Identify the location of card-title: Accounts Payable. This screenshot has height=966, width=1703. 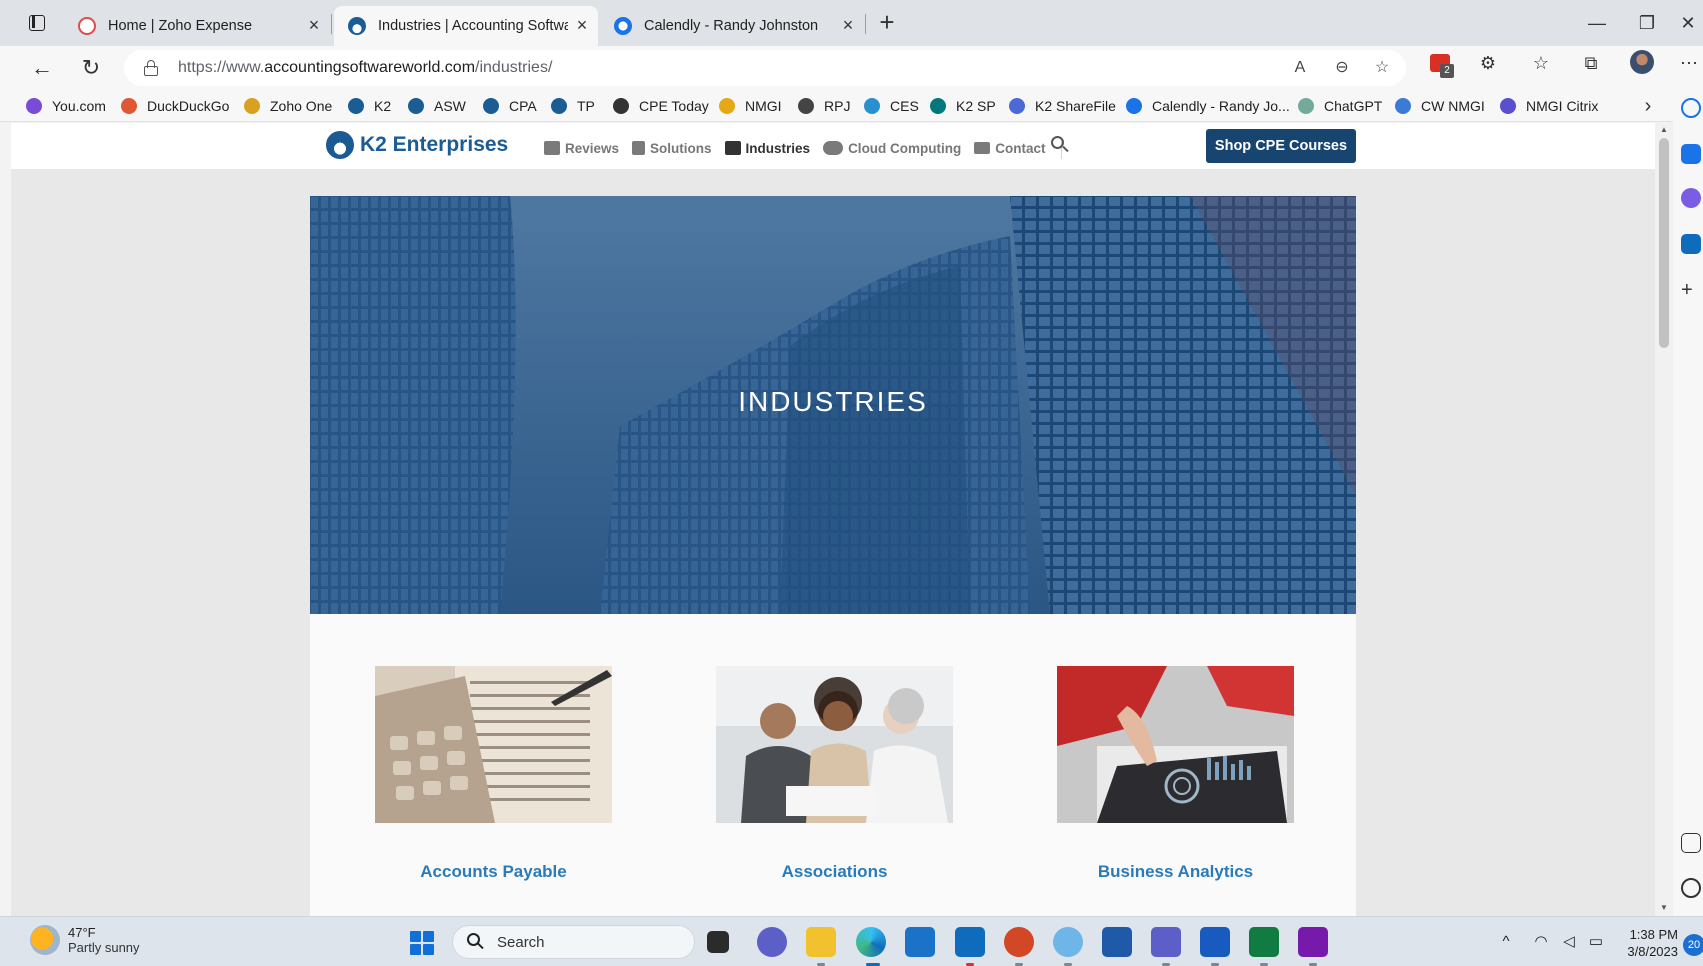
(493, 872).